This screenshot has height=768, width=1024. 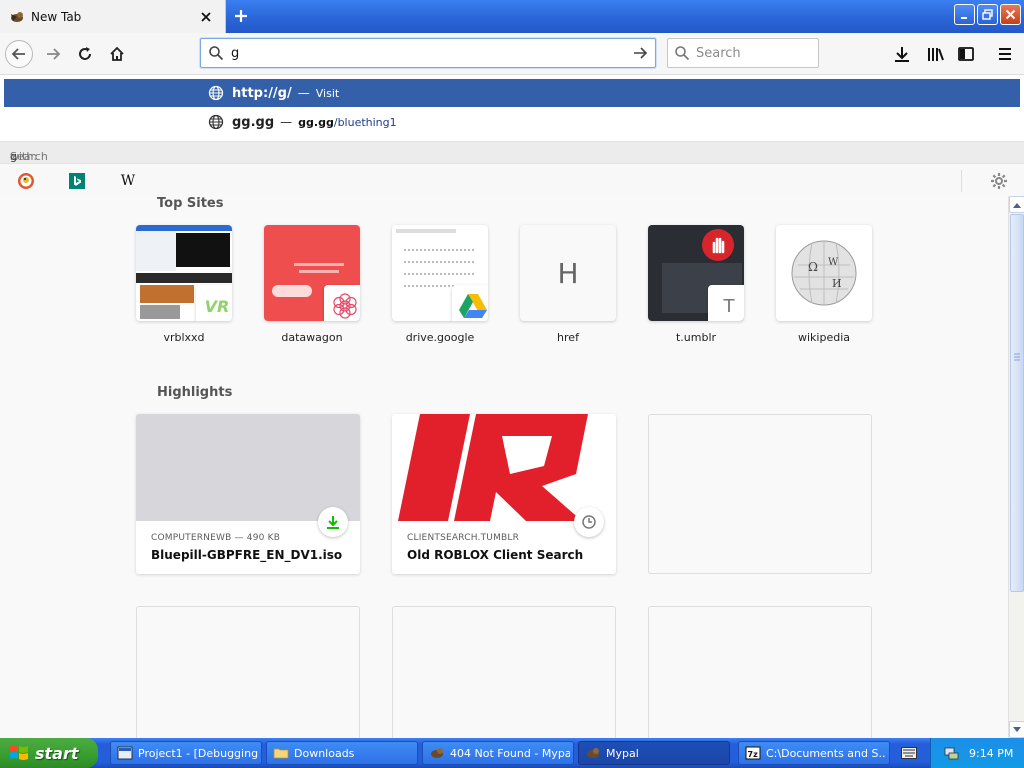 I want to click on svg-text: Ω, so click(x=813, y=267).